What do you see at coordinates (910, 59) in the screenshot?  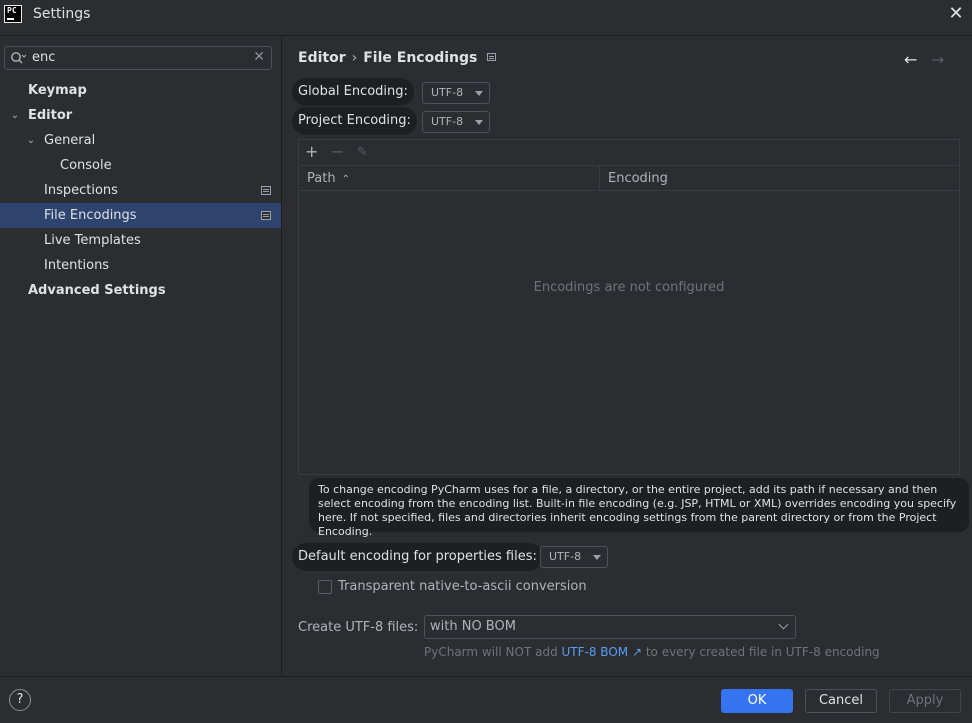 I see `back-arrow-icon: ←` at bounding box center [910, 59].